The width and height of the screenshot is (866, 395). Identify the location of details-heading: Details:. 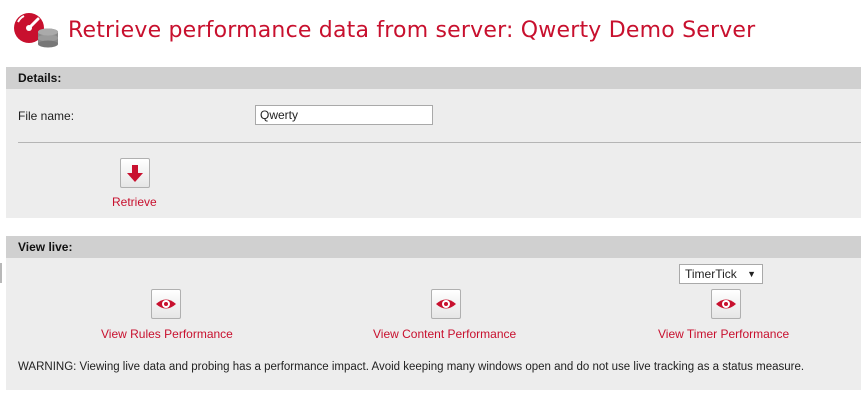
(433, 78).